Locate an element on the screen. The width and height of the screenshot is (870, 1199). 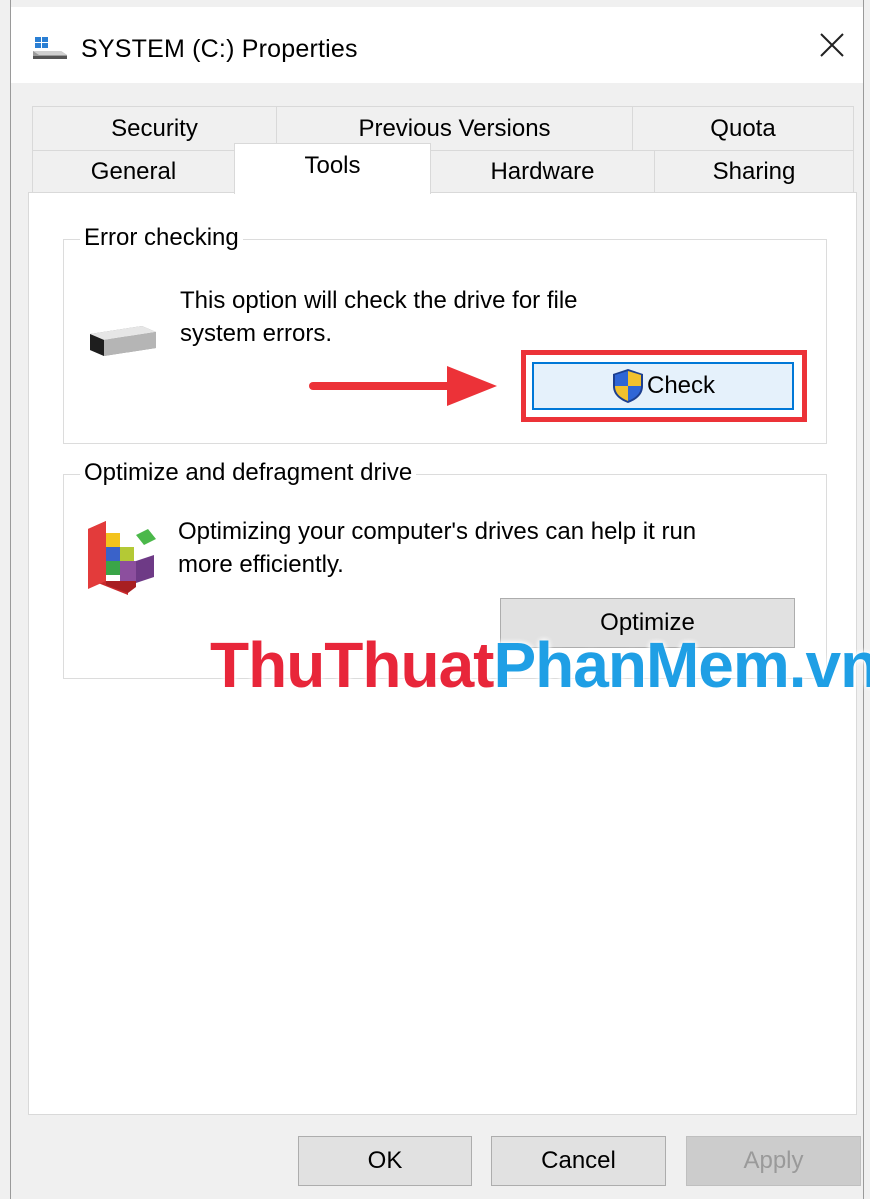
optimize-legend: Optimize and defragment drive is located at coordinates (248, 473).